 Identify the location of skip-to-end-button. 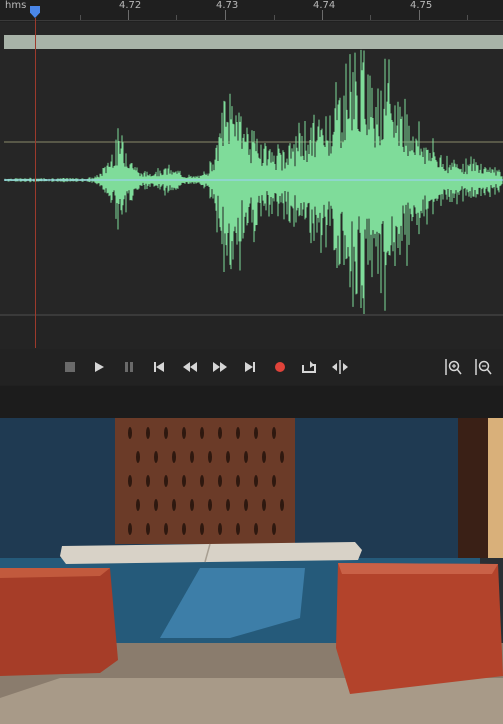
(250, 367).